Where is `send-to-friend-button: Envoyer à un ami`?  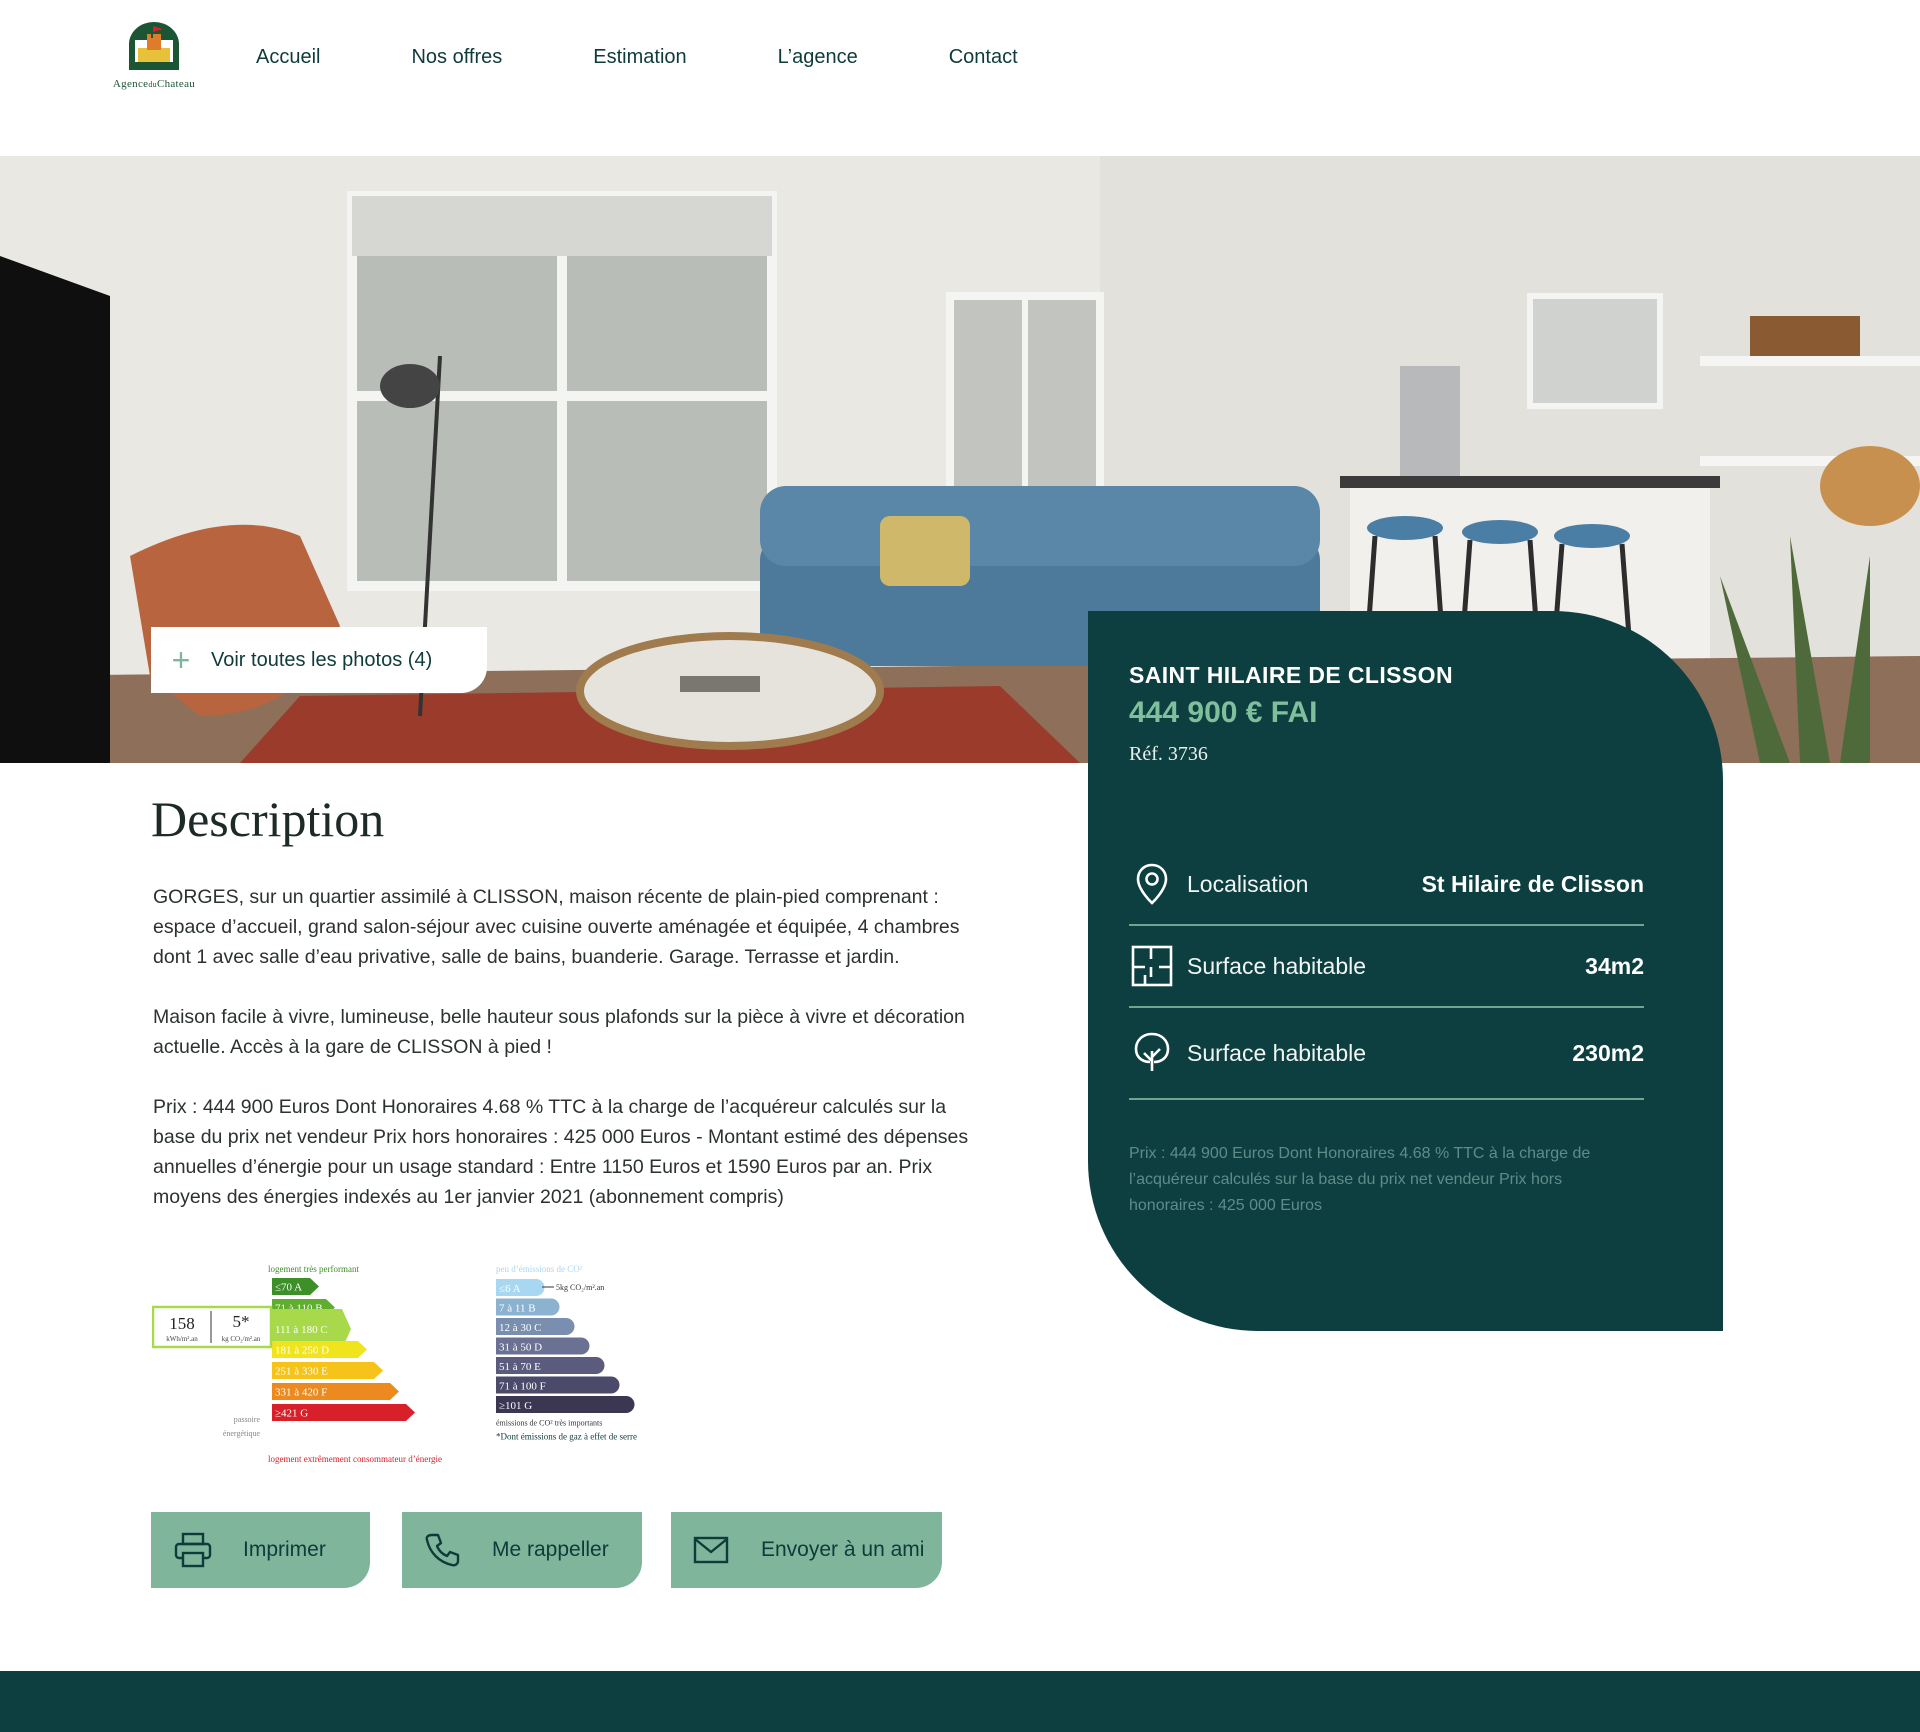
send-to-friend-button: Envoyer à un ami is located at coordinates (806, 1550).